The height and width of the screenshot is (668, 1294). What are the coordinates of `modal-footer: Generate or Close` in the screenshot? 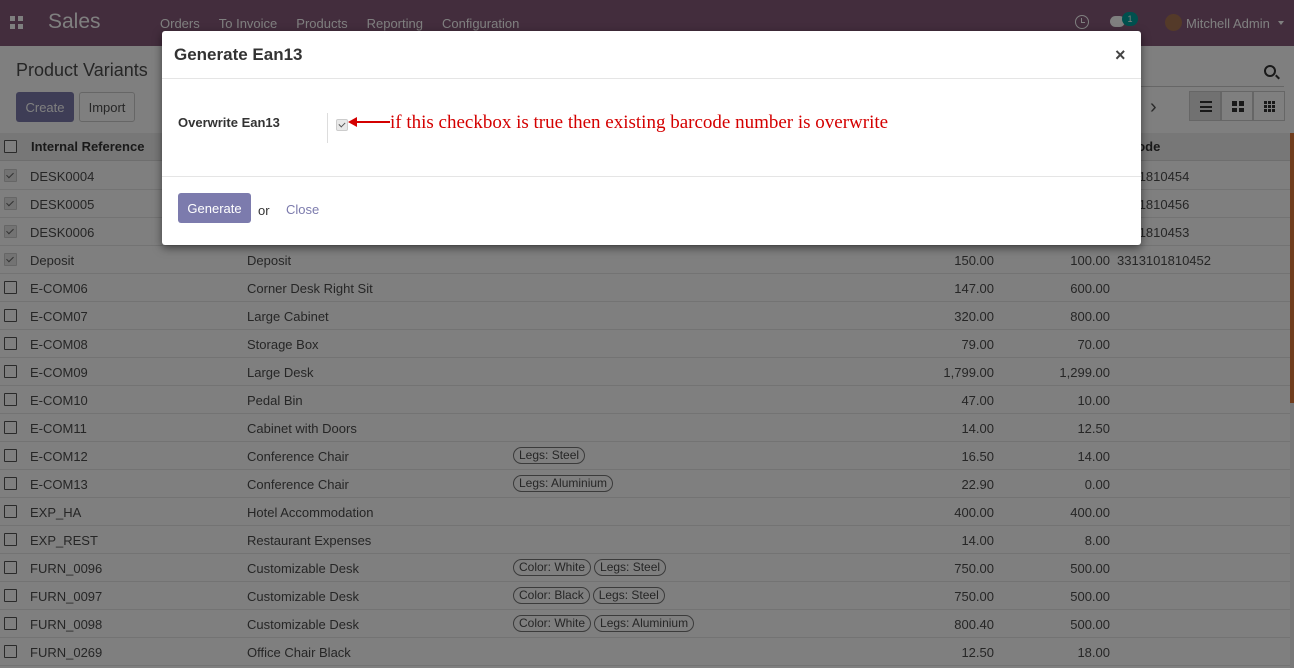 It's located at (651, 211).